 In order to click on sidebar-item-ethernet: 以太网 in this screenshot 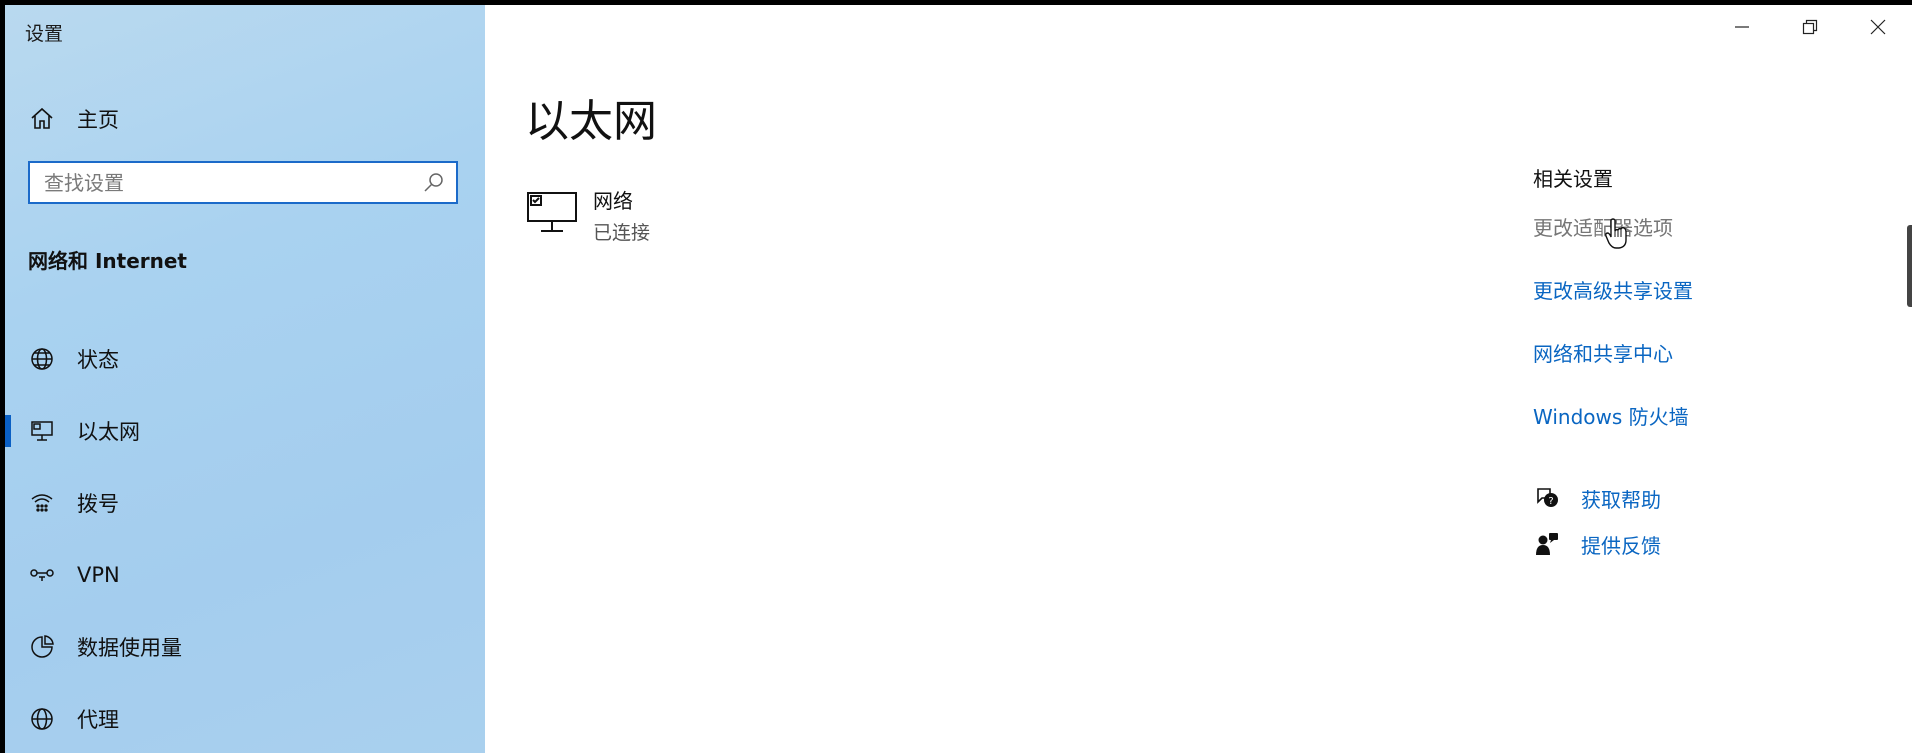, I will do `click(245, 431)`.